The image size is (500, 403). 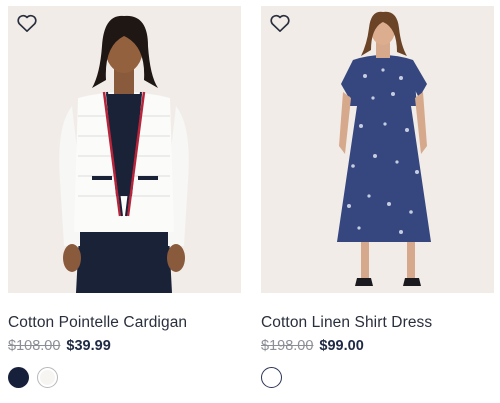 What do you see at coordinates (34, 346) in the screenshot?
I see `original-price: $108.00` at bounding box center [34, 346].